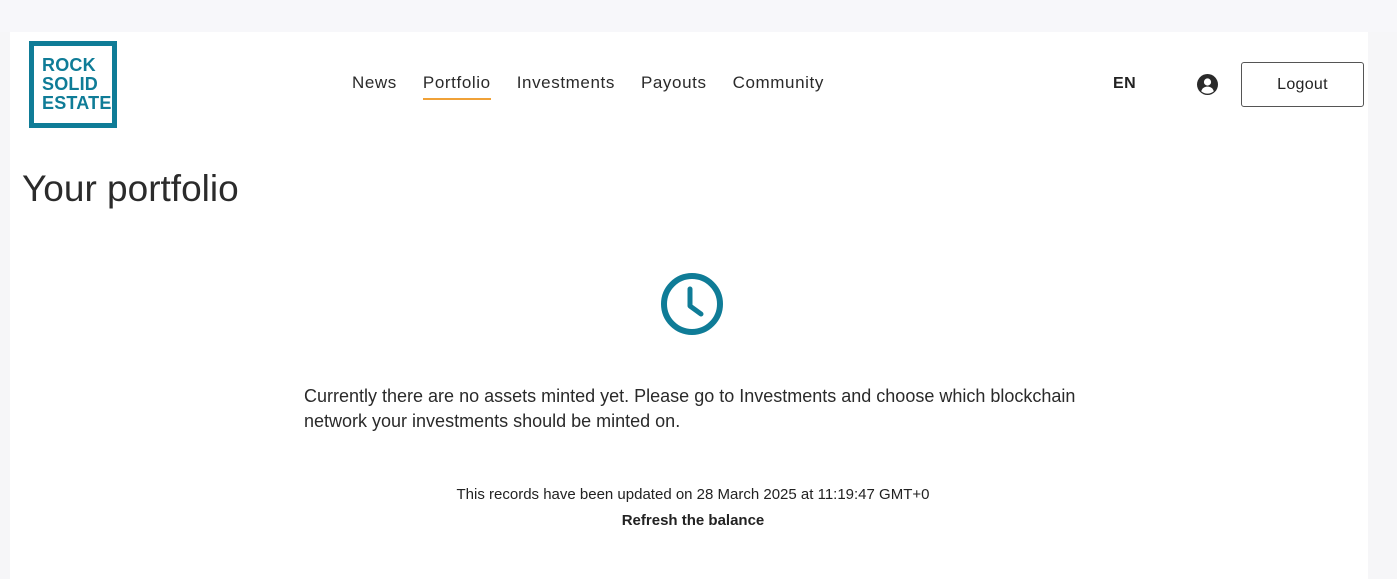  I want to click on top-strip, so click(698, 16).